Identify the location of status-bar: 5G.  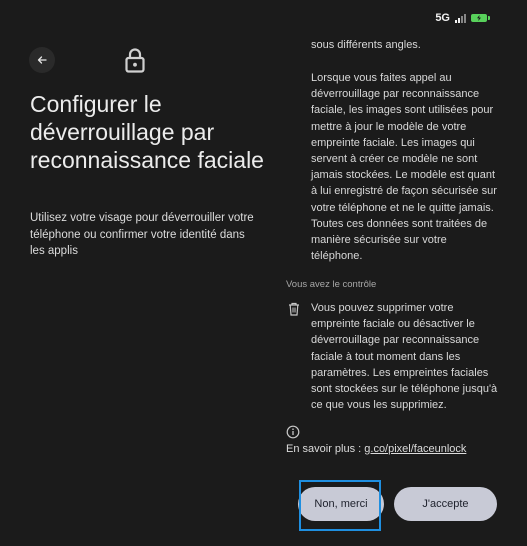
(462, 18).